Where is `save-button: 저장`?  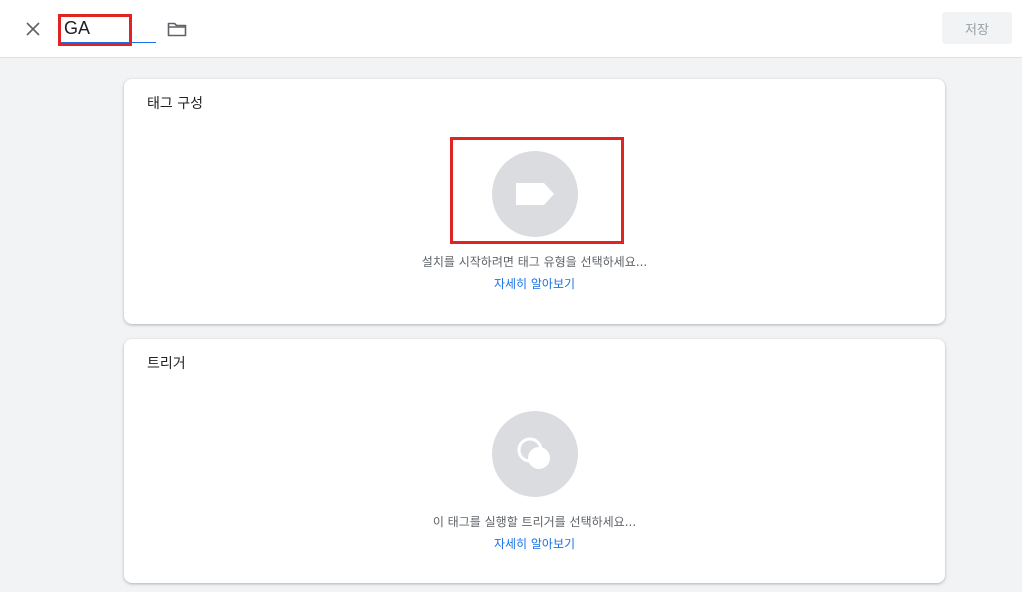
save-button: 저장 is located at coordinates (977, 28).